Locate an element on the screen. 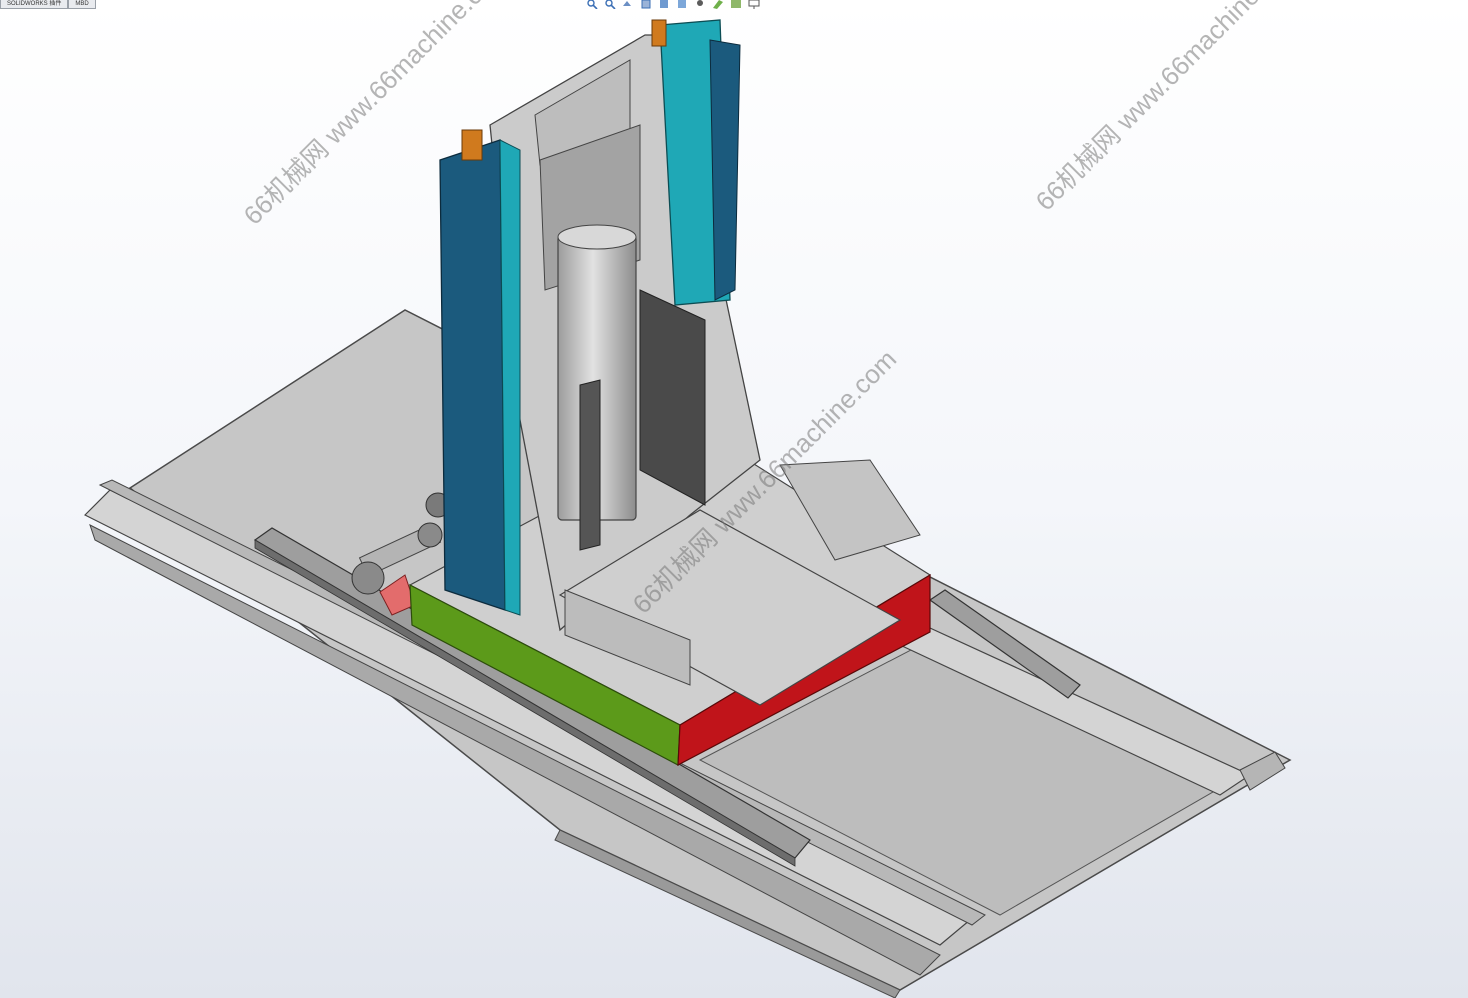  watermark-5: 66机械网 www.66machine.com is located at coordinates (1168, 108).